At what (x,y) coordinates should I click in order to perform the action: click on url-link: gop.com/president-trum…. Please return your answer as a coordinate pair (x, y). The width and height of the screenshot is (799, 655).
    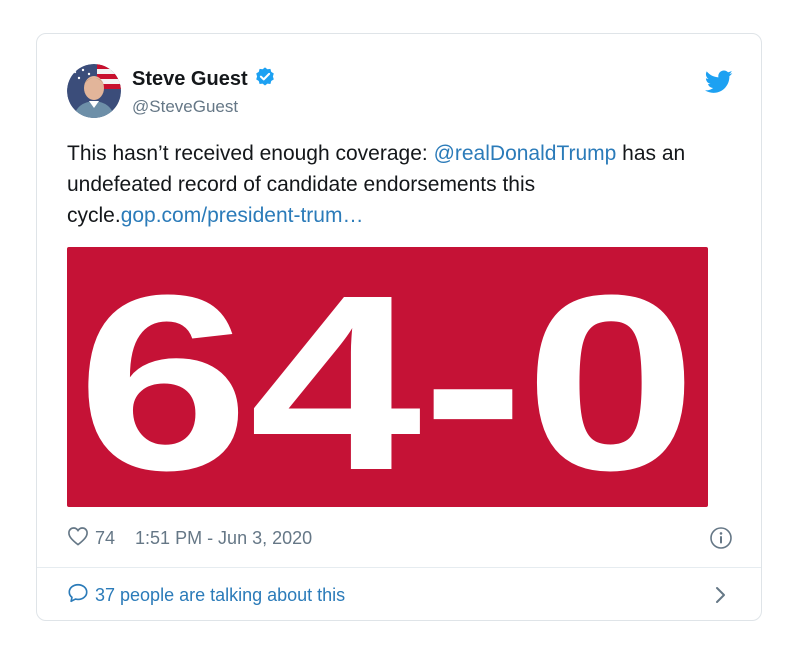
    Looking at the image, I should click on (242, 215).